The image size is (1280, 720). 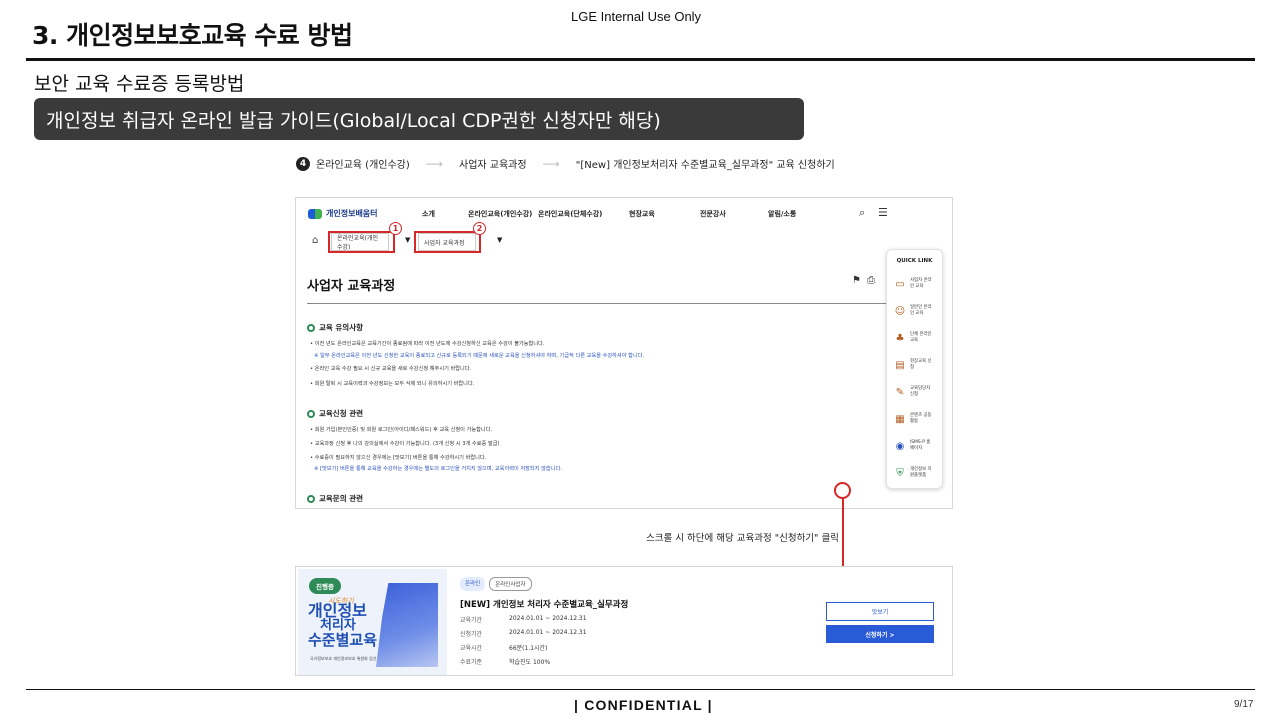 I want to click on footer-divider, so click(x=640, y=689).